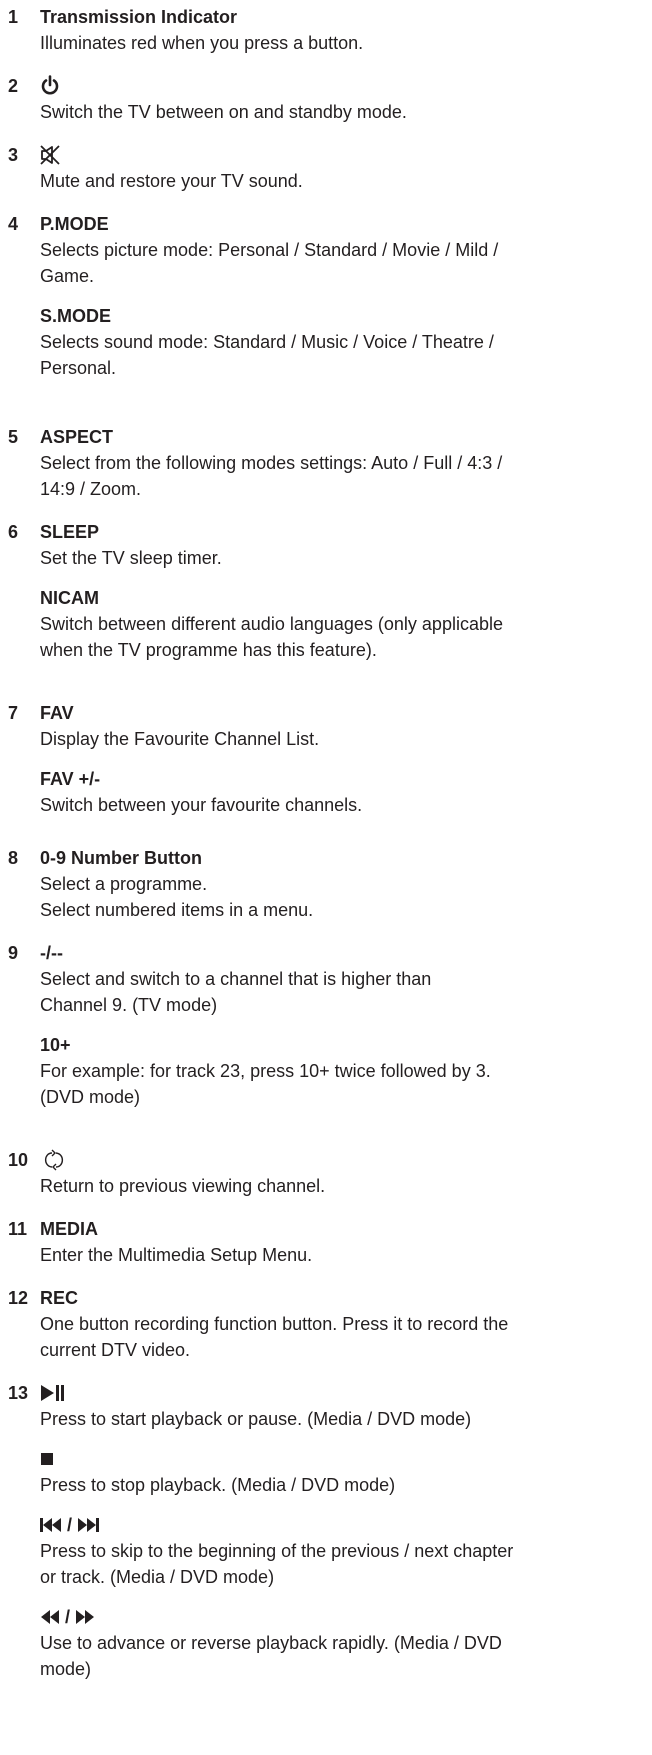 This screenshot has height=1755, width=652. I want to click on entry-number: 1, so click(13, 17).